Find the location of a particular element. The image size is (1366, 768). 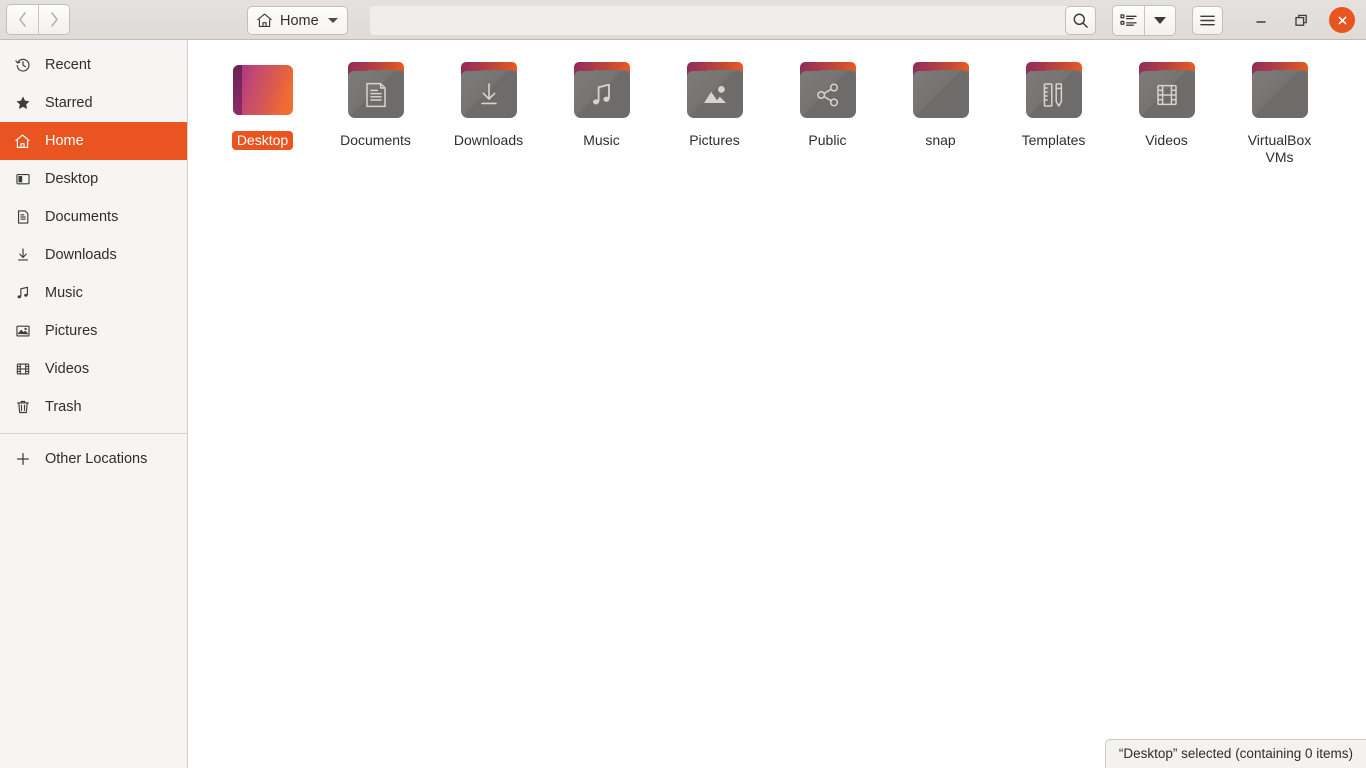

sidebar-item-pictures: Pictures is located at coordinates (93, 331).